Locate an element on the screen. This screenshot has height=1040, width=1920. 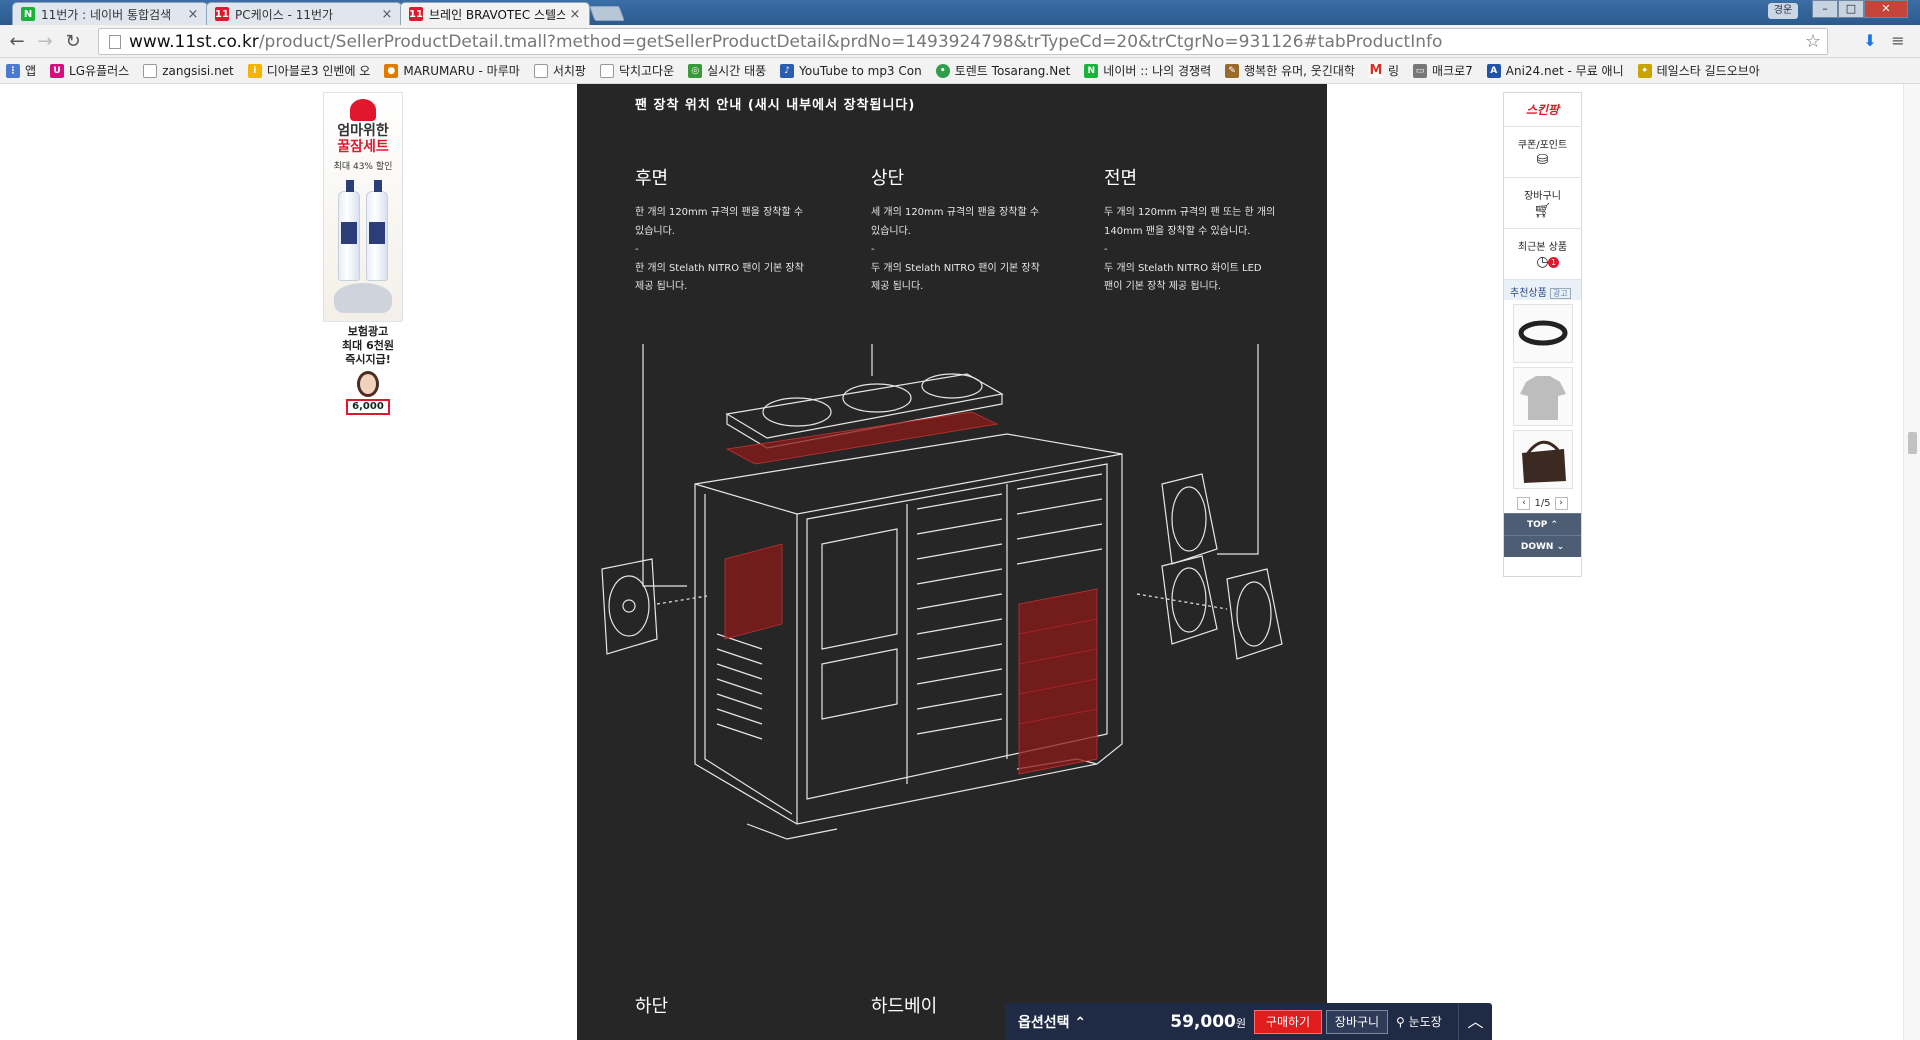
tales-icon: ✦ is located at coordinates (1644, 70).